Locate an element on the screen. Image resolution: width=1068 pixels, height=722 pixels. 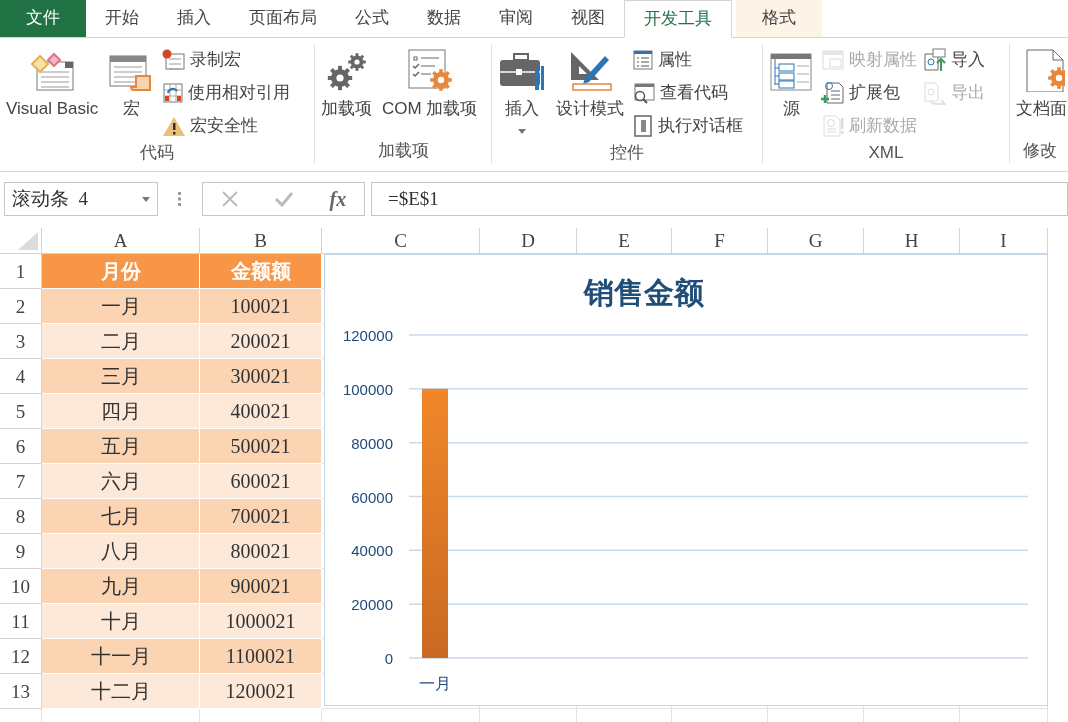
table-cell: 一月 is located at coordinates (121, 306).